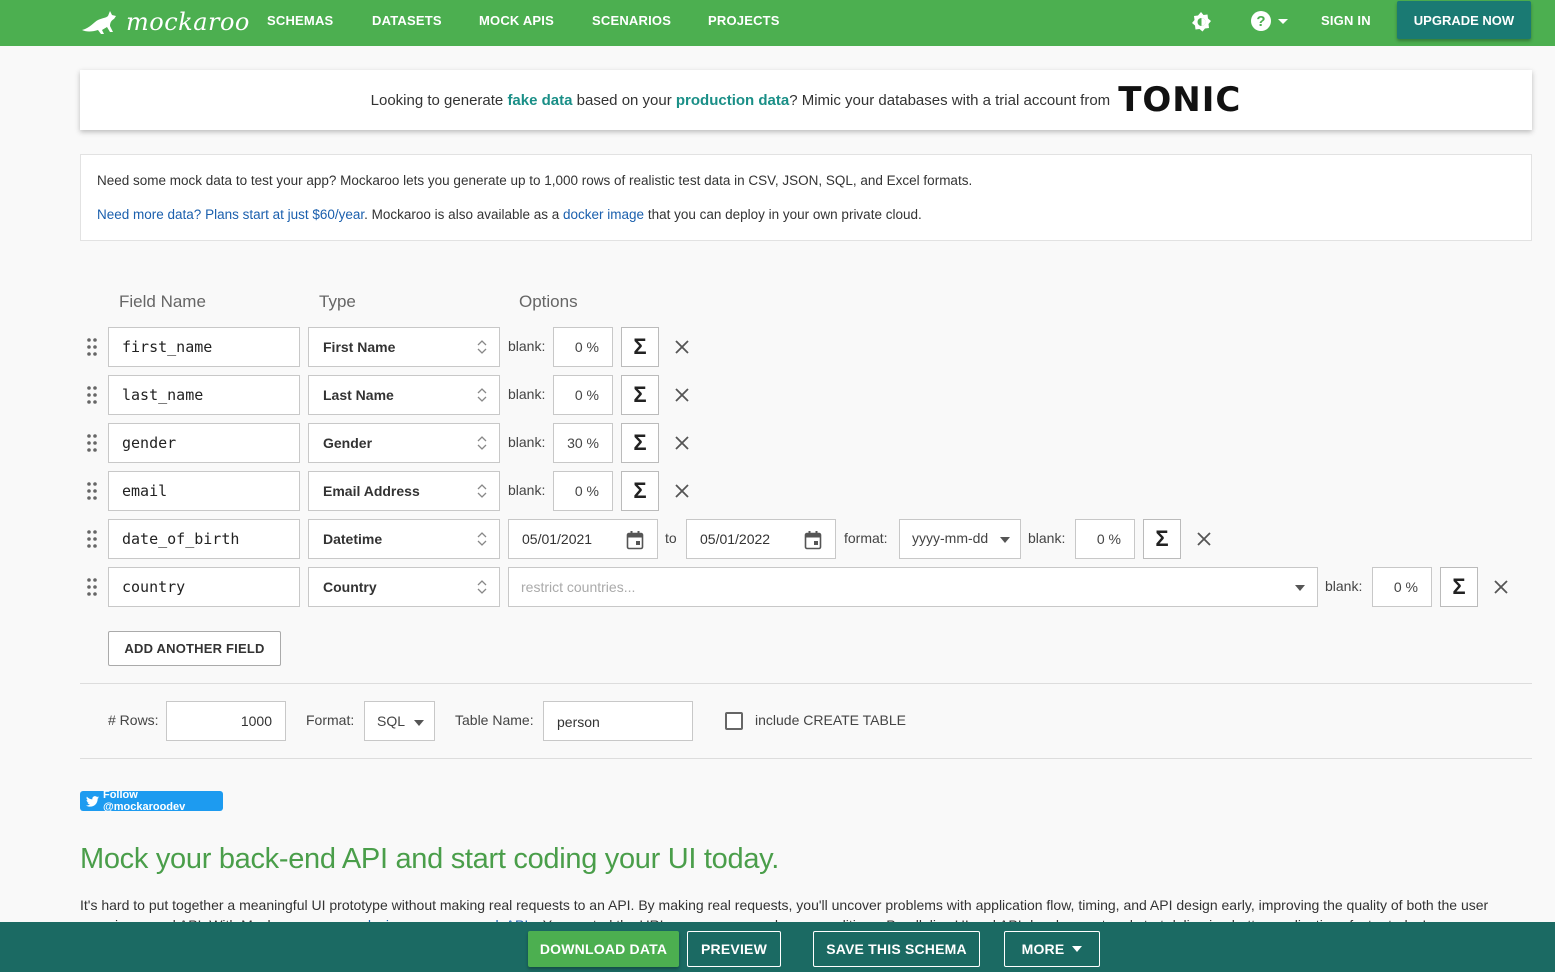  Describe the element at coordinates (516, 20) in the screenshot. I see `nav-mock-apis: MOCK APIS` at that location.